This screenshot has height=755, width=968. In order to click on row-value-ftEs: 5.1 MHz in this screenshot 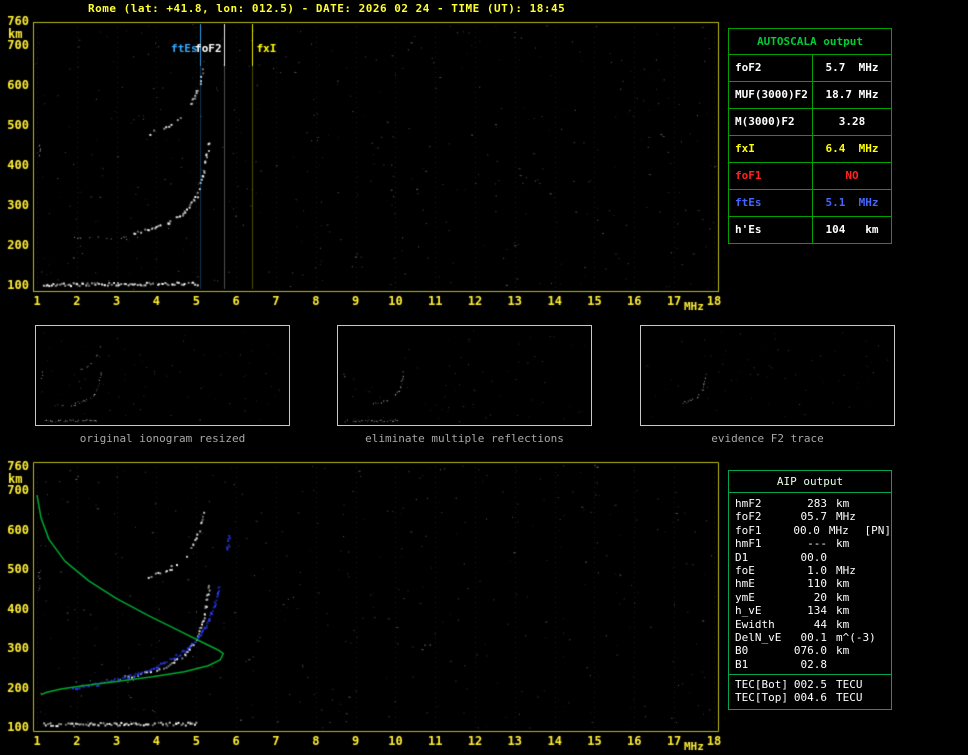, I will do `click(852, 202)`.